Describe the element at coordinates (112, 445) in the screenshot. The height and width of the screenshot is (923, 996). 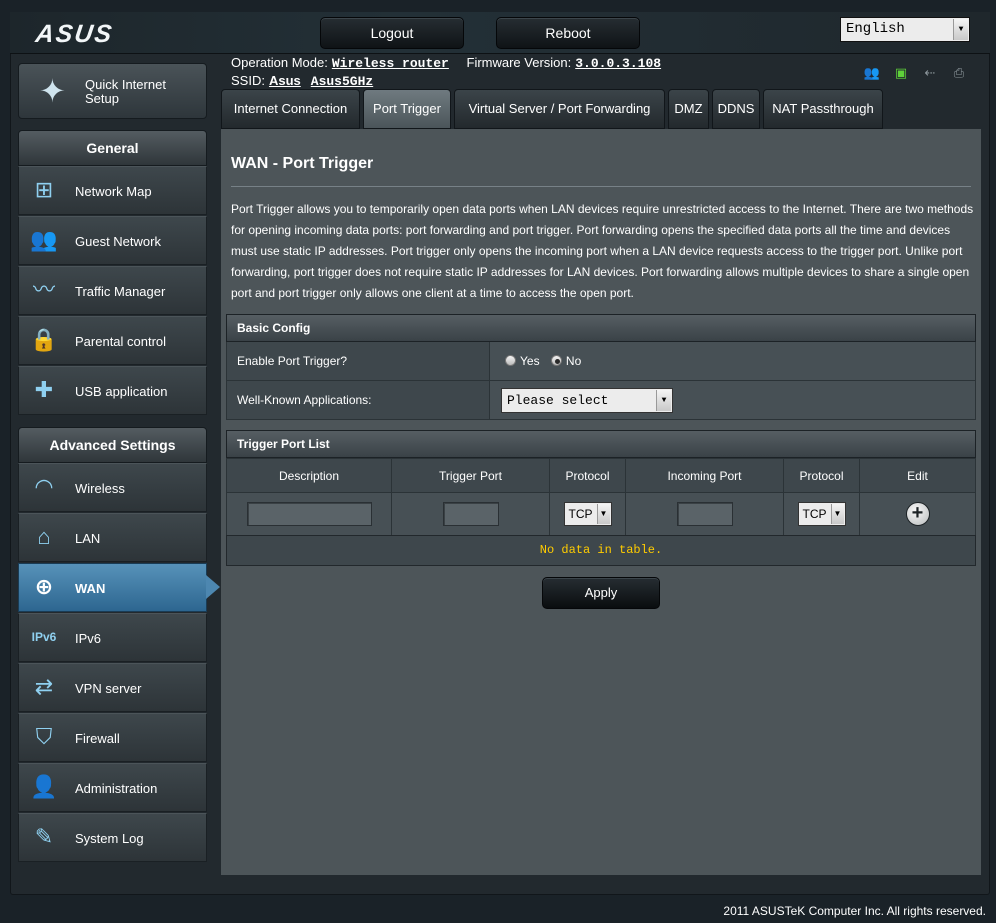
I see `advanced-settings-header: Advanced Settings` at that location.